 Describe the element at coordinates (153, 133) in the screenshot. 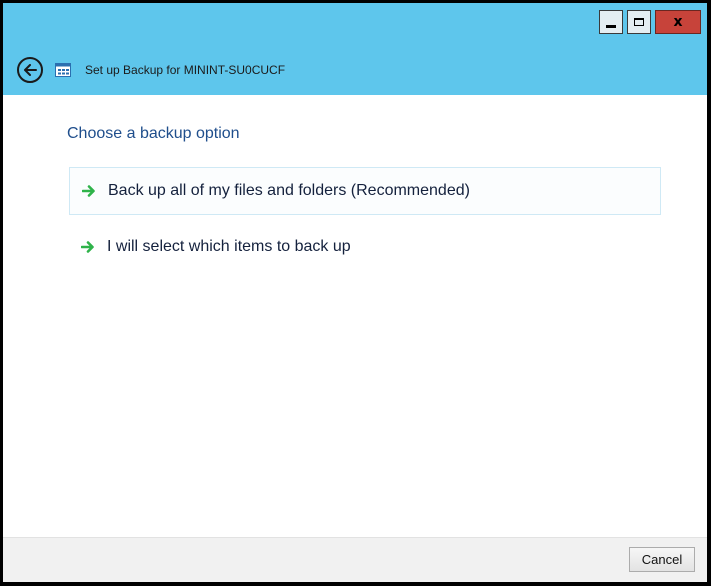

I see `page-heading: Choose a backup option` at that location.